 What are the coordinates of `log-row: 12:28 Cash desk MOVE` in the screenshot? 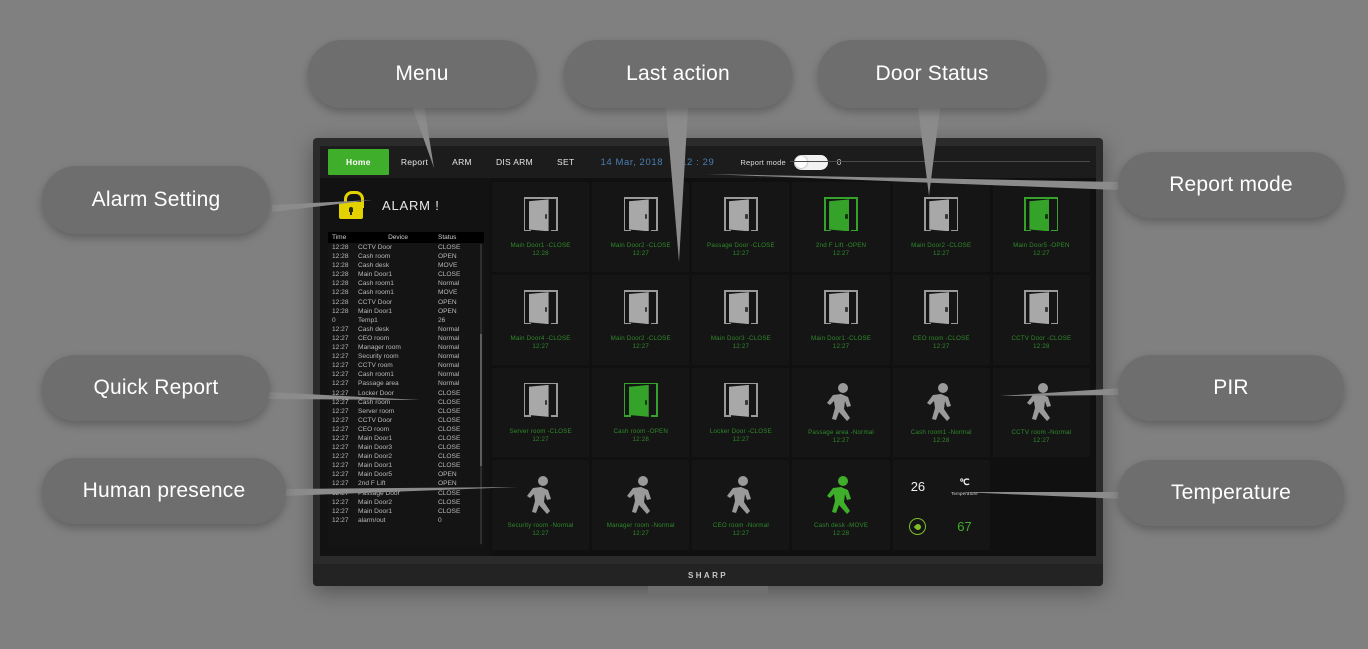 It's located at (406, 265).